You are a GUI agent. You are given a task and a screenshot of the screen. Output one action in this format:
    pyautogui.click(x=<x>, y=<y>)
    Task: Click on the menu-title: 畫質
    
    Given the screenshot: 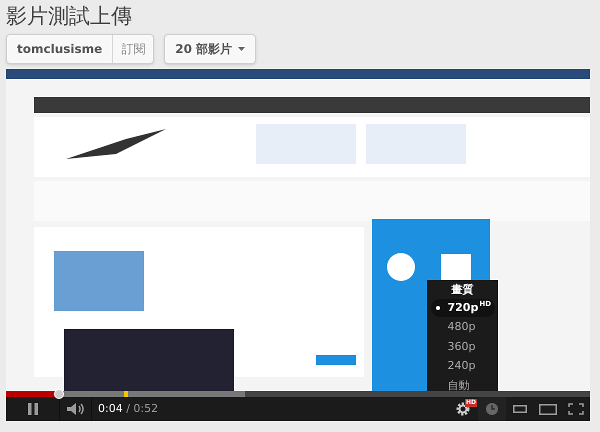 What is the action you would take?
    pyautogui.click(x=463, y=290)
    